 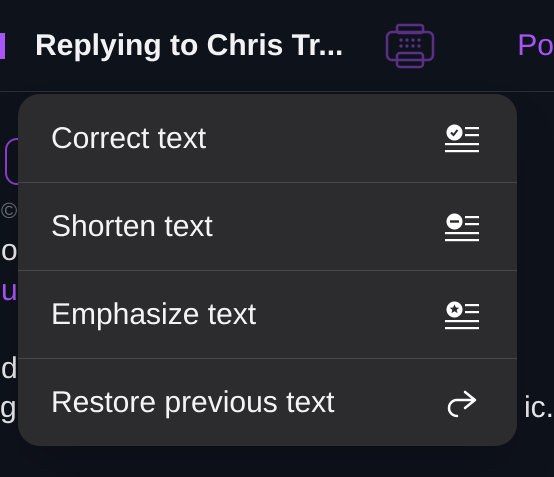 What do you see at coordinates (462, 138) in the screenshot?
I see `checked-text-icon` at bounding box center [462, 138].